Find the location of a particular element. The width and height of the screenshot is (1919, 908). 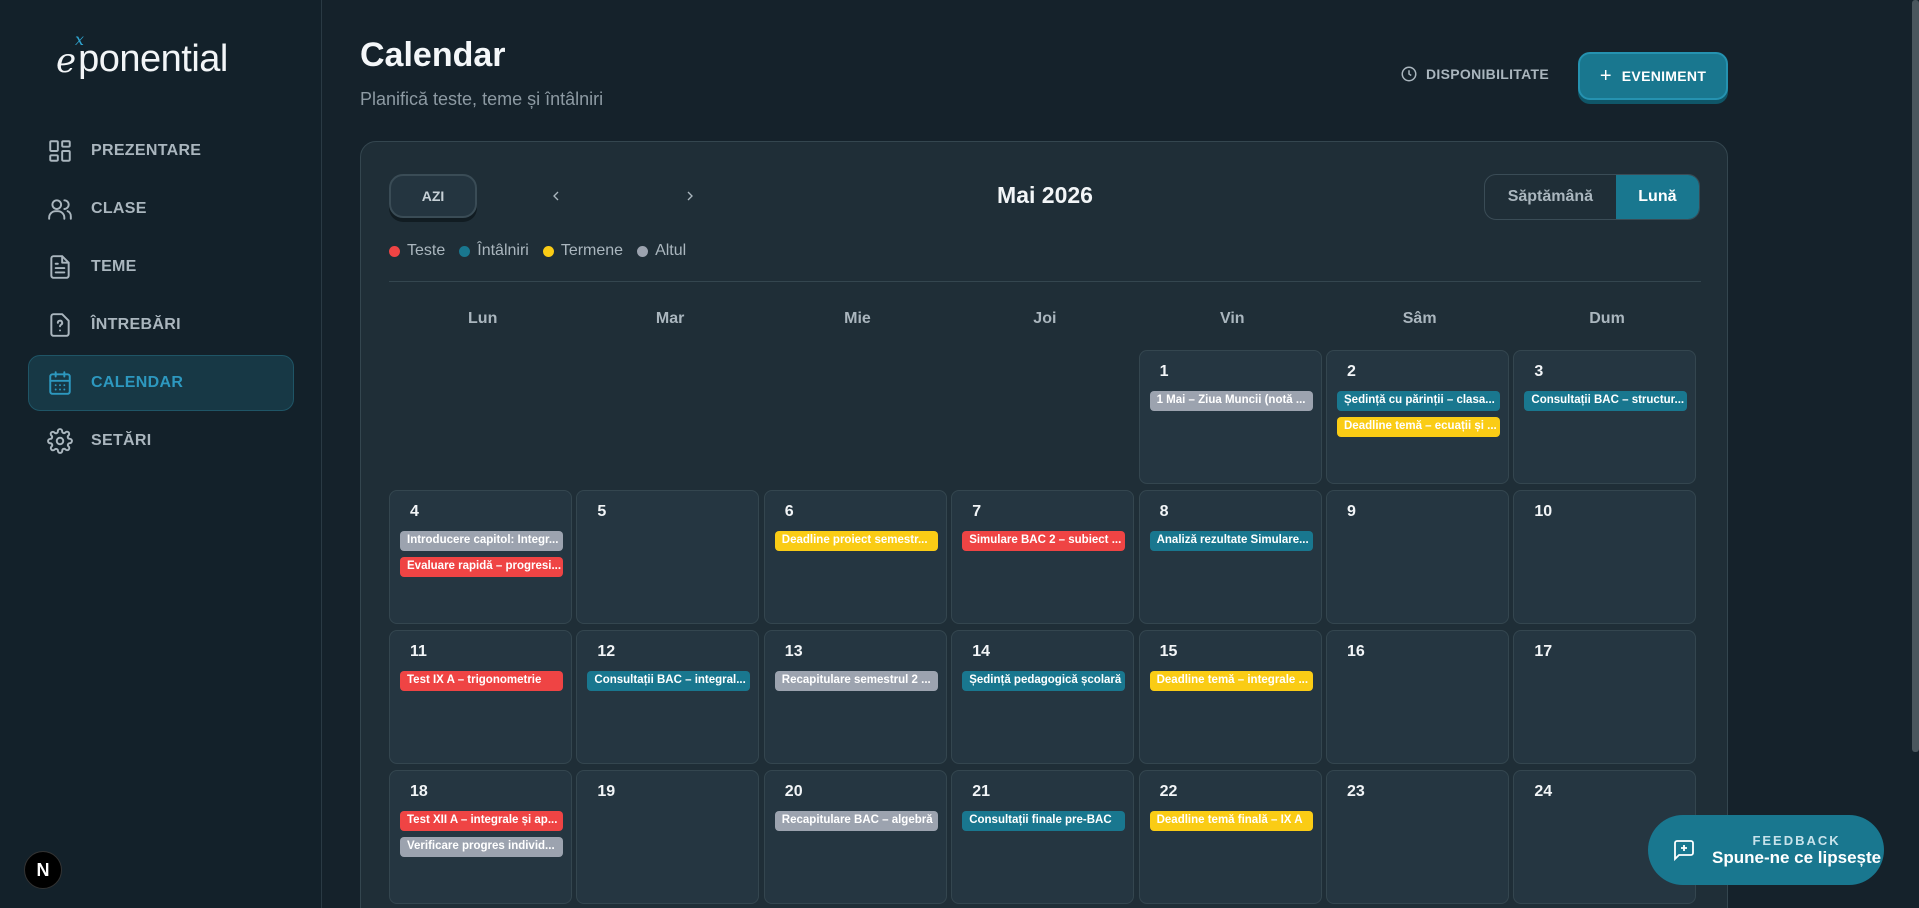

day-number: 18 is located at coordinates (419, 791).